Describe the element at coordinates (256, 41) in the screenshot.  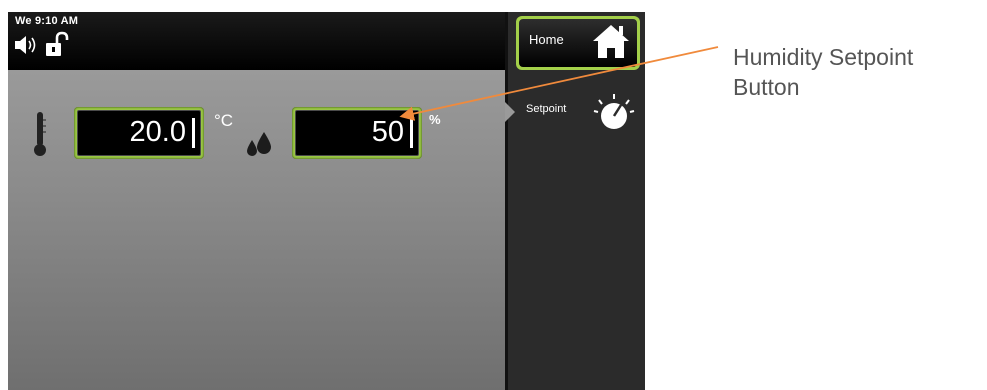
I see `status-bar: We 9:10 AM` at that location.